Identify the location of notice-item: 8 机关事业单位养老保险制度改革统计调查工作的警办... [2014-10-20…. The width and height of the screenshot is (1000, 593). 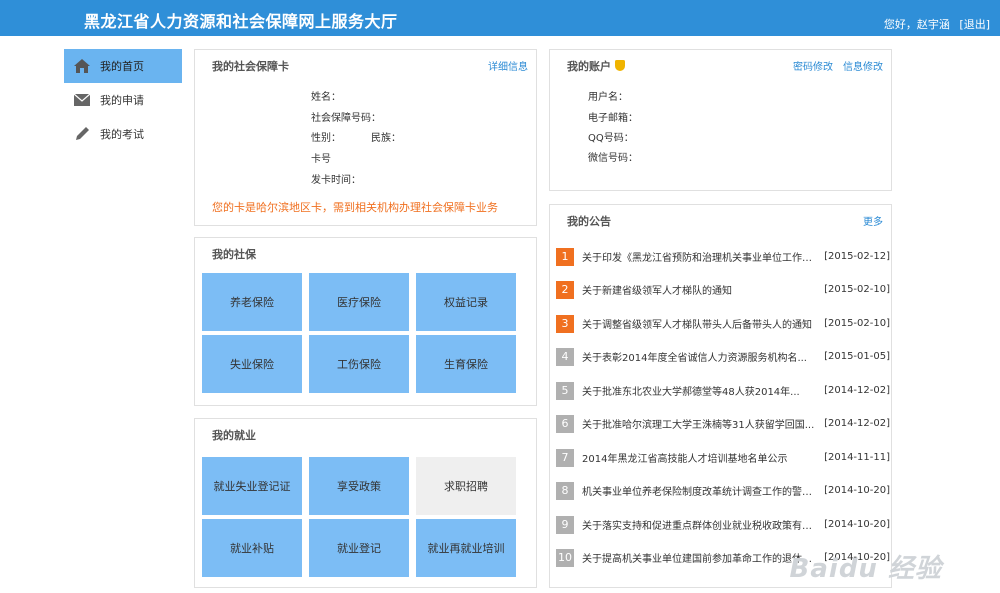
(723, 490).